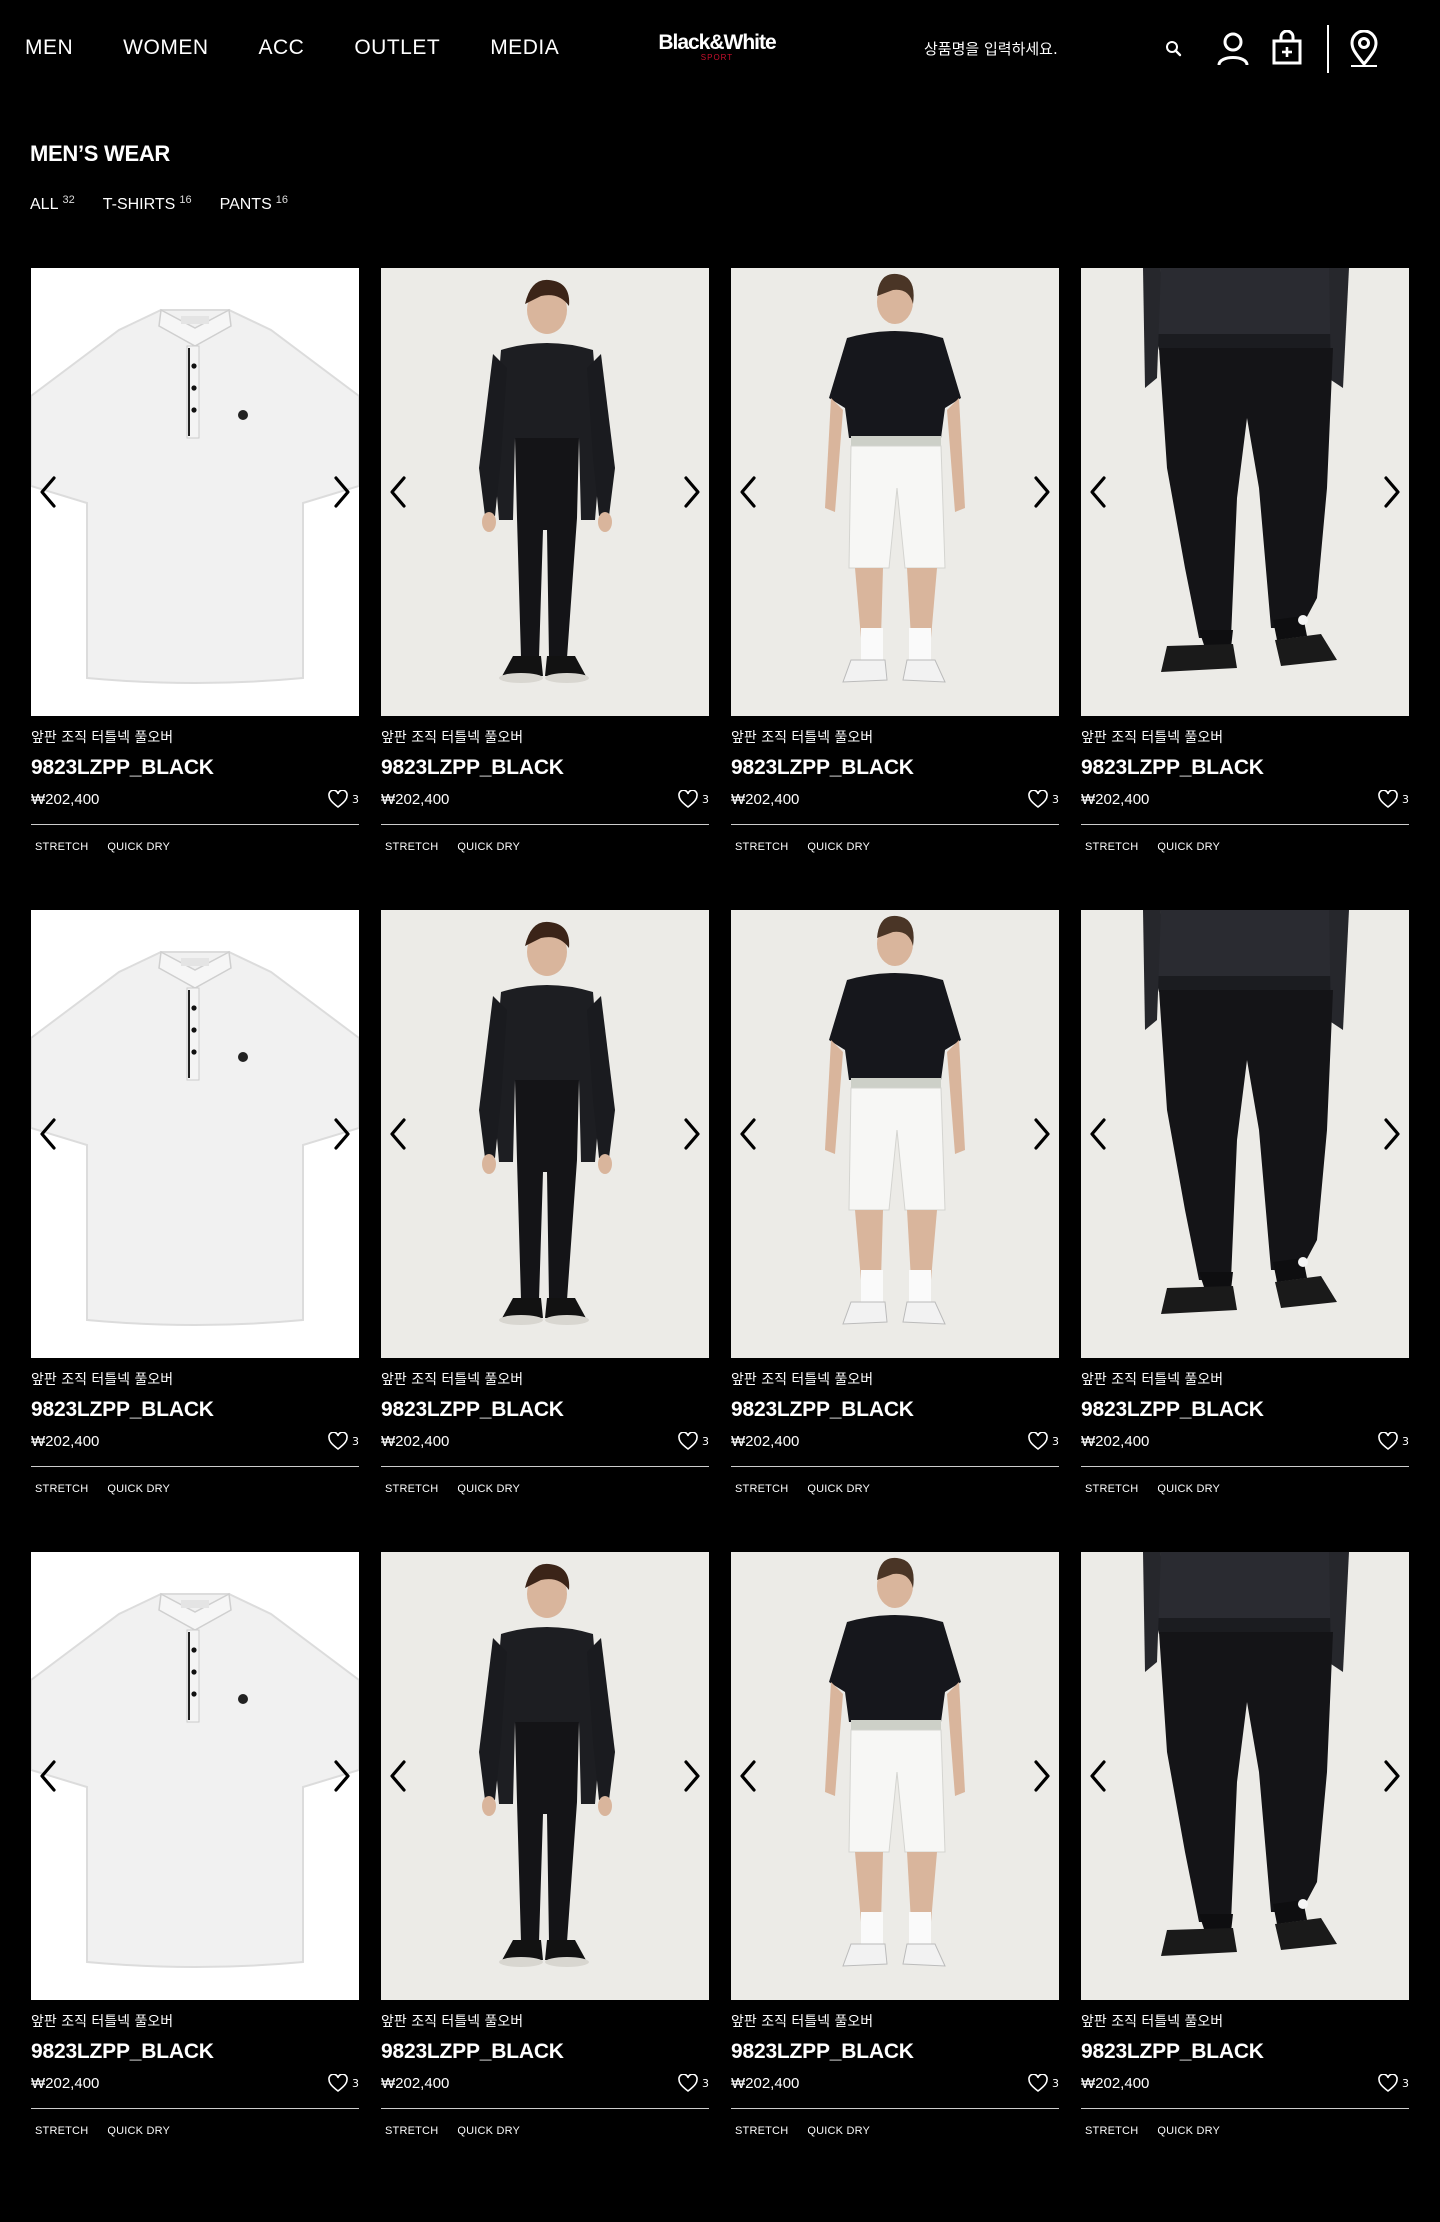  Describe the element at coordinates (1152, 1380) in the screenshot. I see `product-subtitle: 앞판 조직 터틀넥 풀오버` at that location.